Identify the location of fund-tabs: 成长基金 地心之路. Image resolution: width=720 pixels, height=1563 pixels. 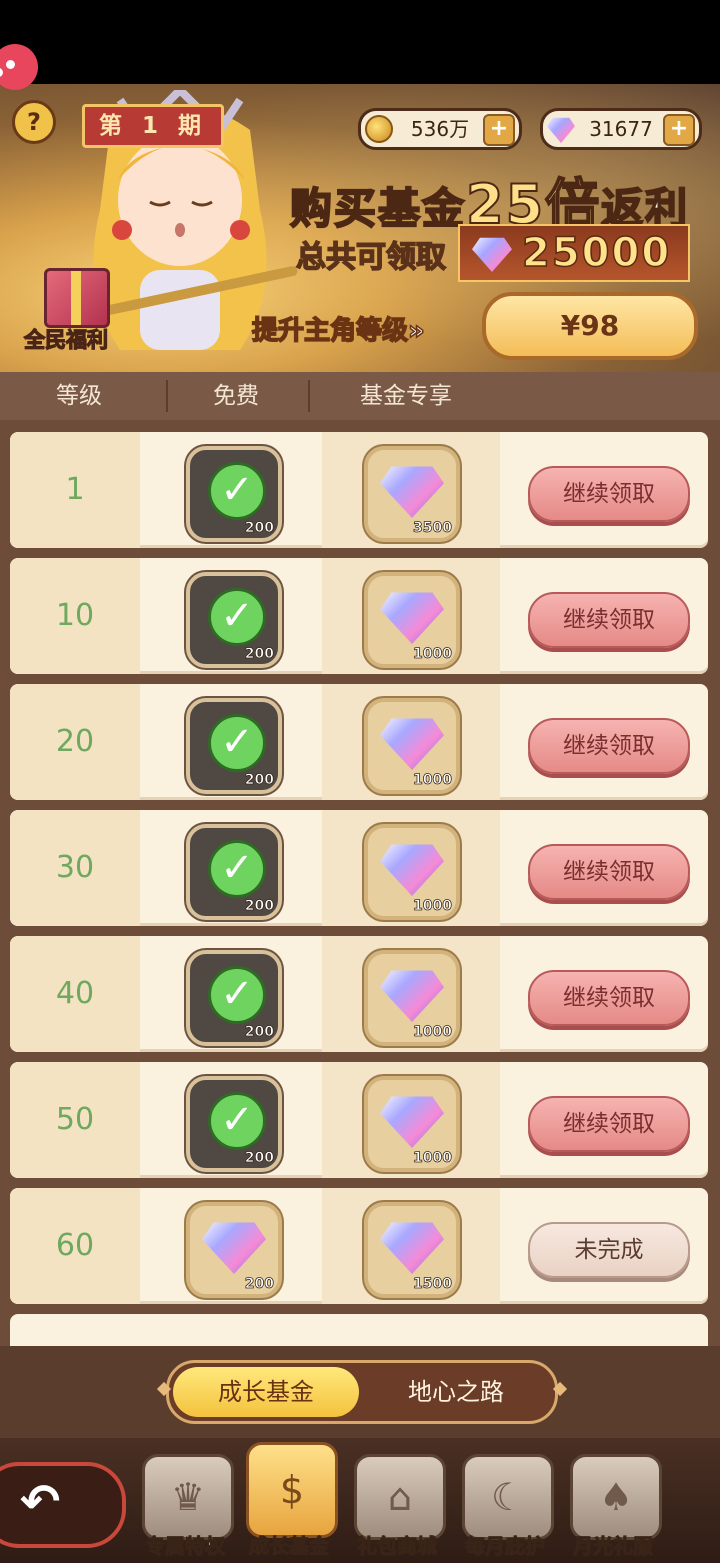
(362, 1392).